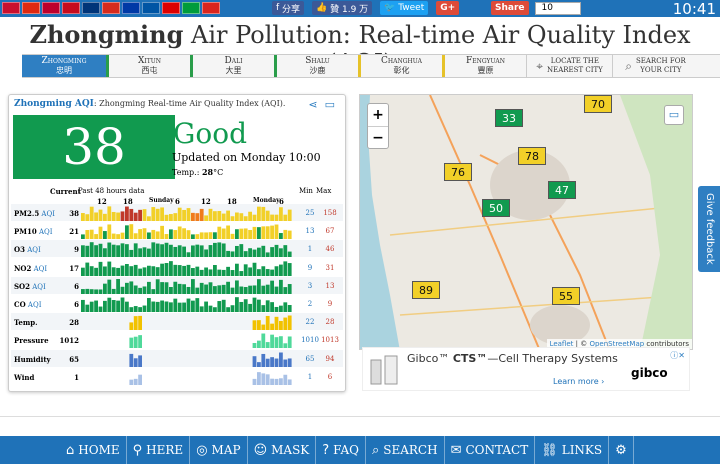  What do you see at coordinates (219, 450) in the screenshot?
I see `bottom-nav-map: ◎ MAP` at bounding box center [219, 450].